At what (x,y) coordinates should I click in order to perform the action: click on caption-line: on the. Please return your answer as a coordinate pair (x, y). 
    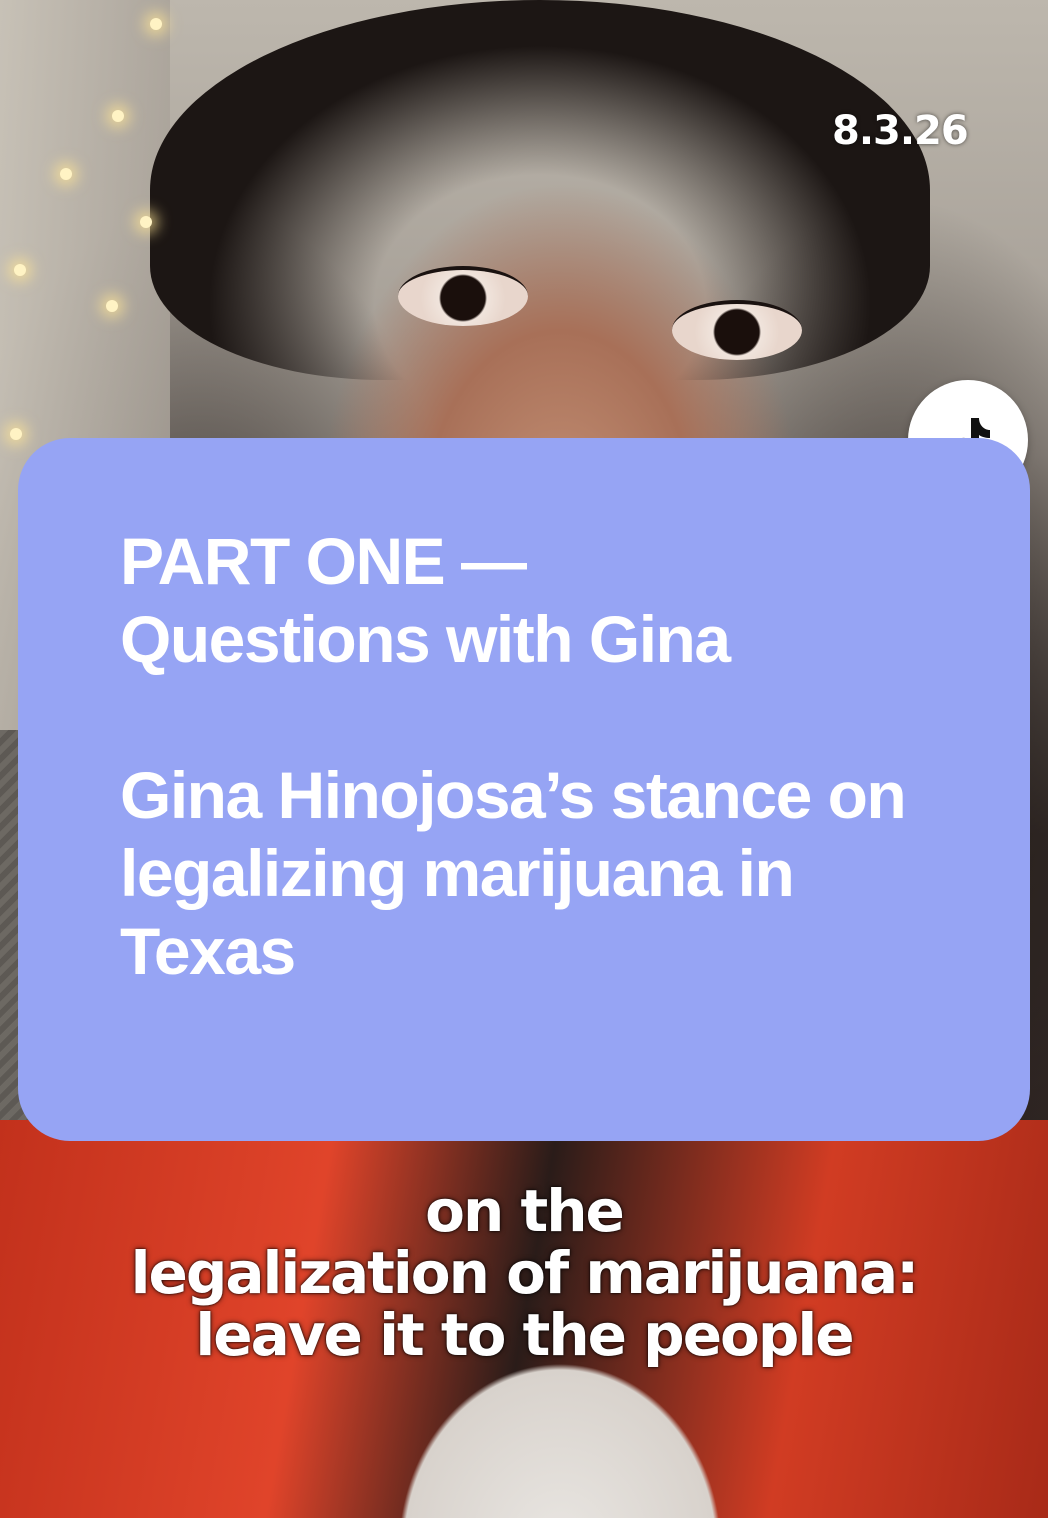
    Looking at the image, I should click on (525, 1211).